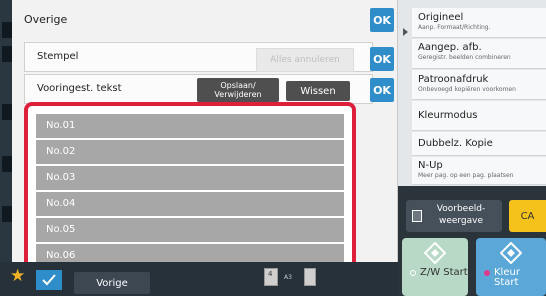  Describe the element at coordinates (479, 171) in the screenshot. I see `menu-item-n-up: N-Up Meer pag. op een pag. plaatsen` at that location.